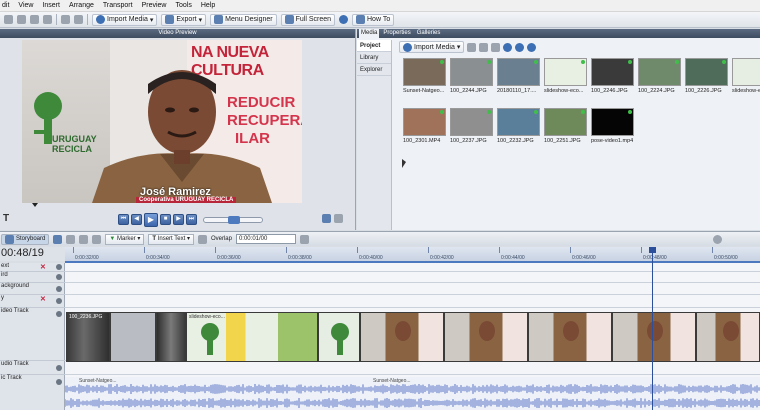 The image size is (760, 410). What do you see at coordinates (412, 277) in the screenshot?
I see `lane-third` at bounding box center [412, 277].